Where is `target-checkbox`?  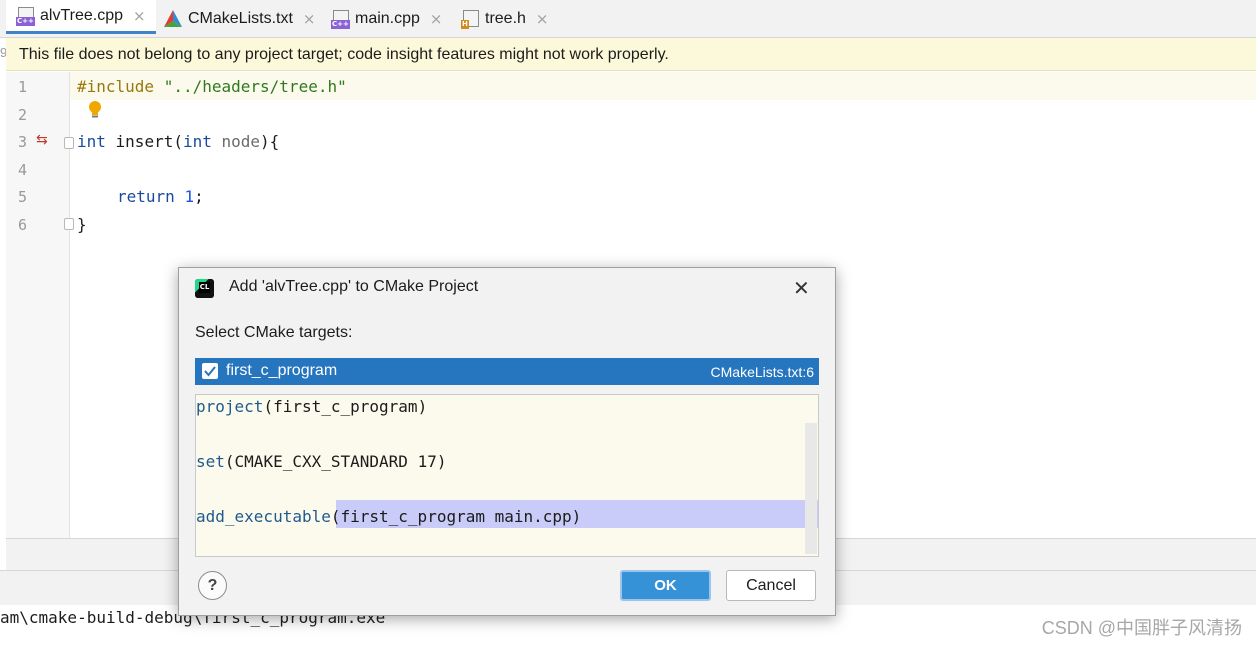
target-checkbox is located at coordinates (210, 371).